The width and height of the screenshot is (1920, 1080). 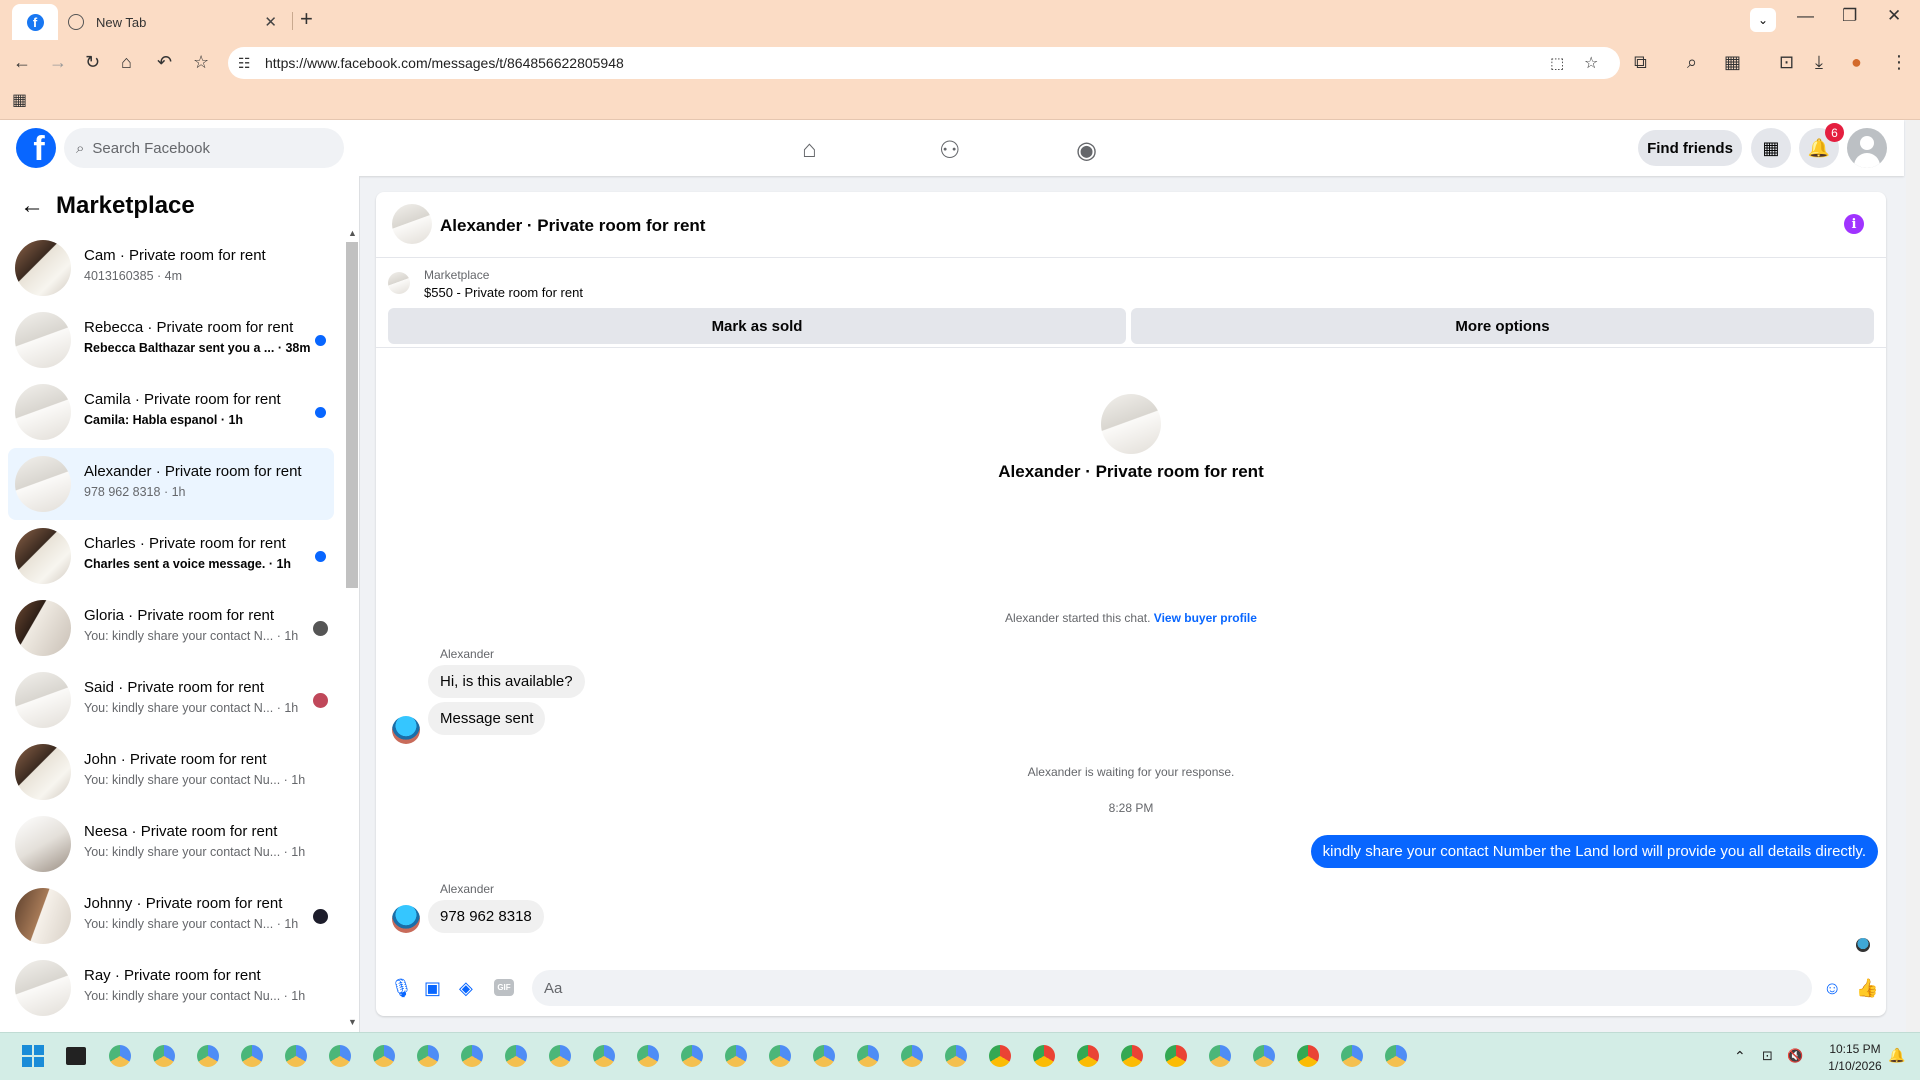 I want to click on find-friends-button: Find friends, so click(x=1690, y=148).